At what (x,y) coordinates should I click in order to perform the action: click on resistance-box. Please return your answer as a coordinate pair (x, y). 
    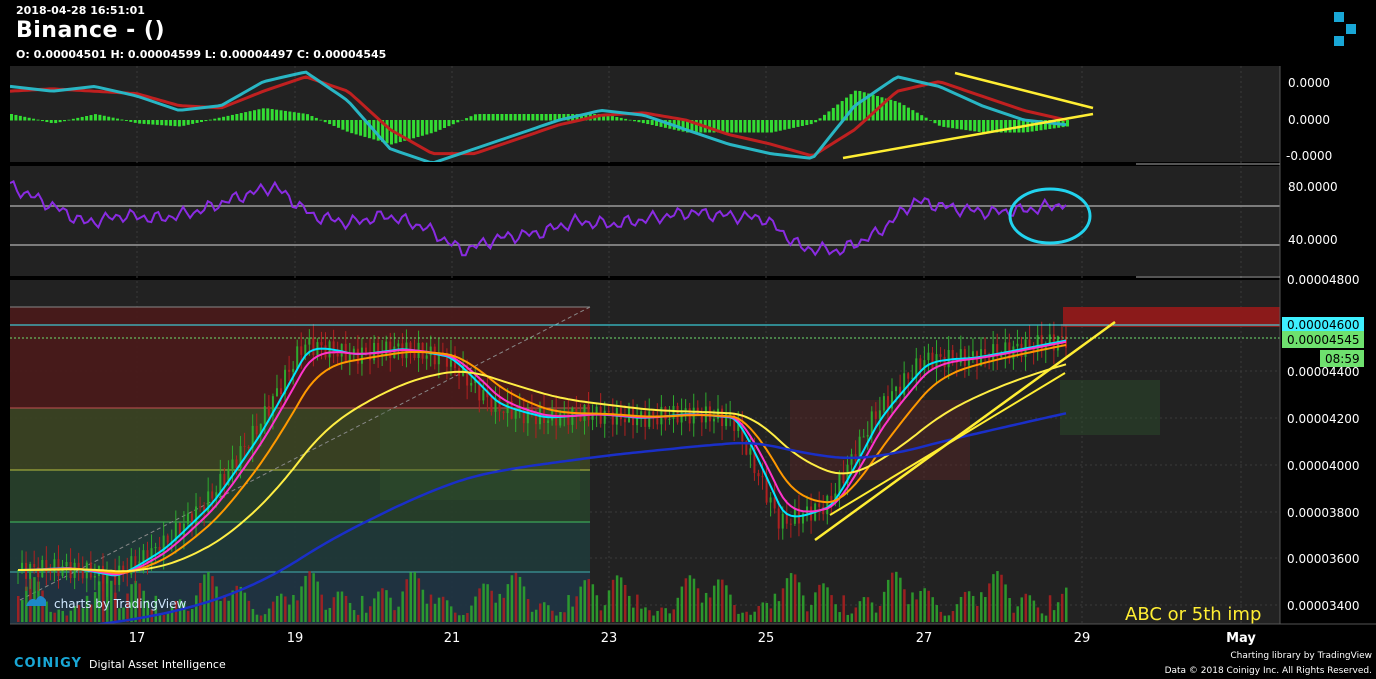
    Looking at the image, I should click on (1171, 317).